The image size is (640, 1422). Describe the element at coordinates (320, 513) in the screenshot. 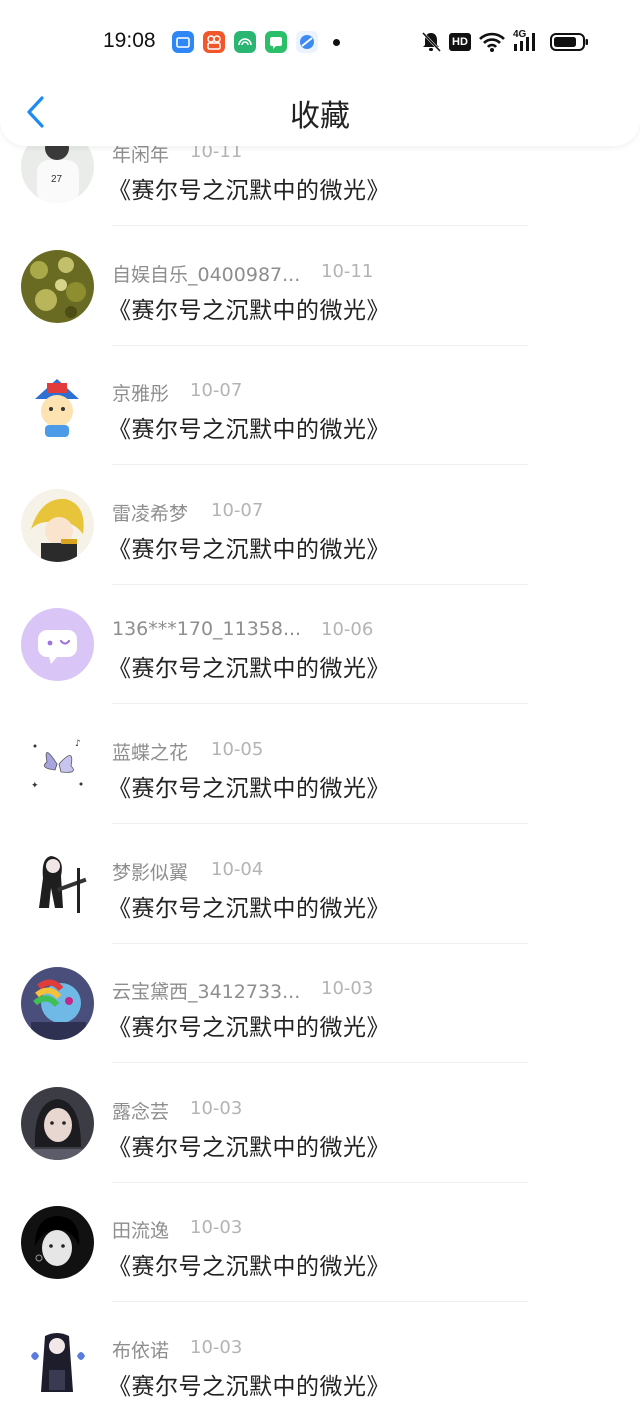

I see `favorite-list-item: 雷凌希梦 10-07 《赛尔号之沉默中的微光》` at that location.